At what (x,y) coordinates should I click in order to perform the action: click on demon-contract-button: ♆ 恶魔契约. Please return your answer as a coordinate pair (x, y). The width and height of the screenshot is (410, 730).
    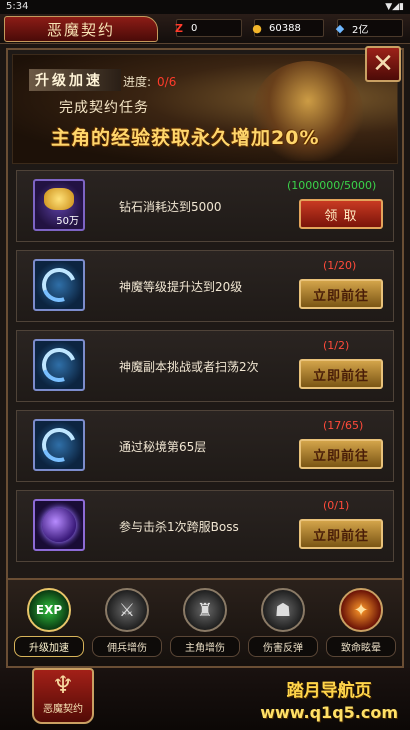
    Looking at the image, I should click on (63, 696).